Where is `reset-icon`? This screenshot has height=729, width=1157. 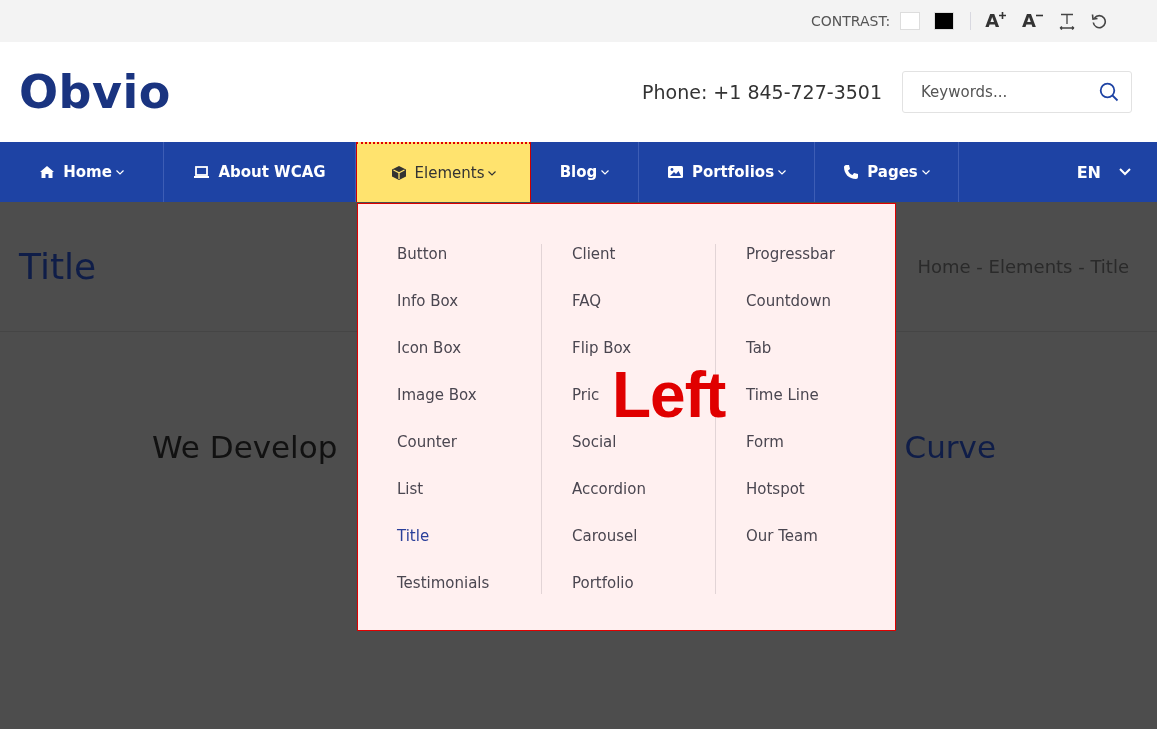 reset-icon is located at coordinates (1099, 21).